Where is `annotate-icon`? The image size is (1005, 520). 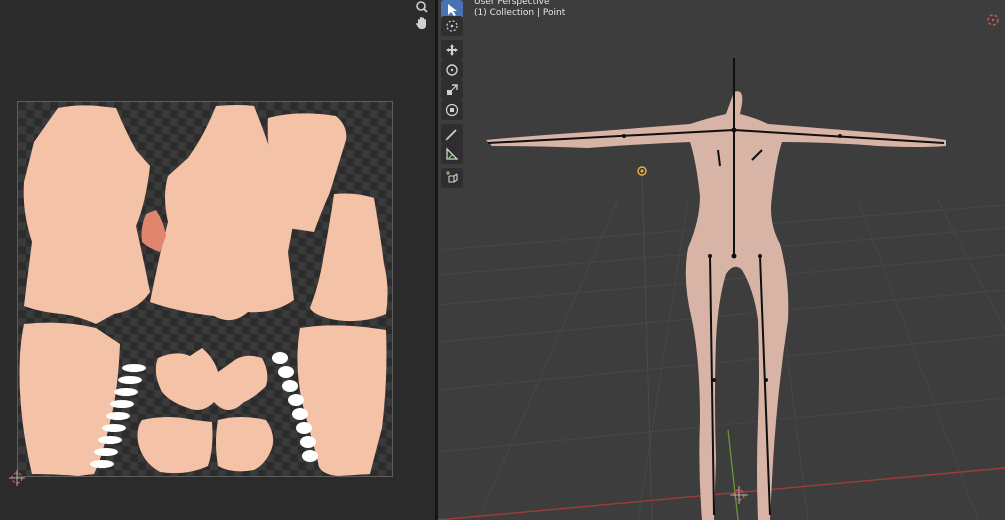
annotate-icon is located at coordinates (451, 135).